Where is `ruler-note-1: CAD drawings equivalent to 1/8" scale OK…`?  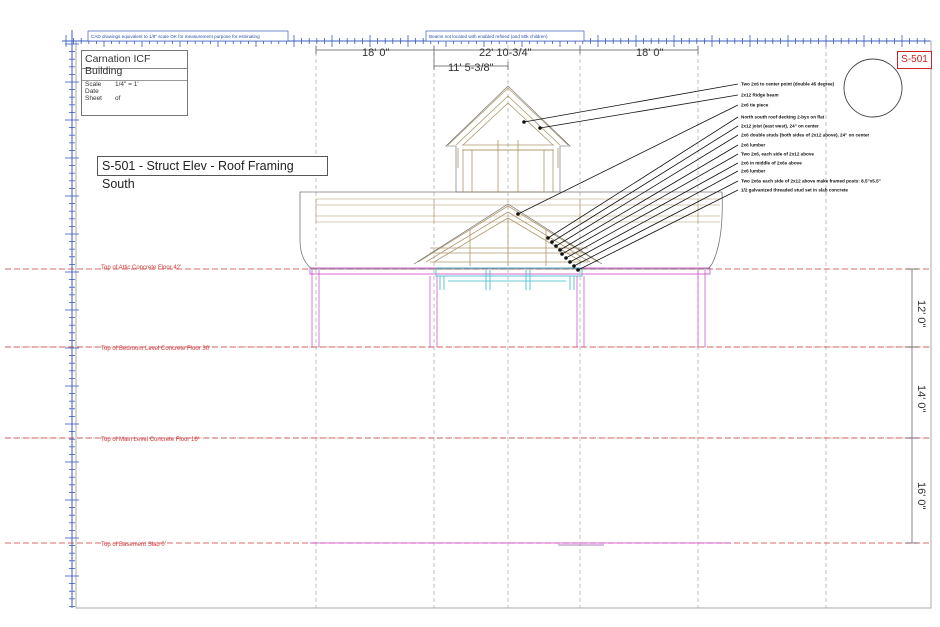
ruler-note-1: CAD drawings equivalent to 1/8" scale OK… is located at coordinates (175, 36).